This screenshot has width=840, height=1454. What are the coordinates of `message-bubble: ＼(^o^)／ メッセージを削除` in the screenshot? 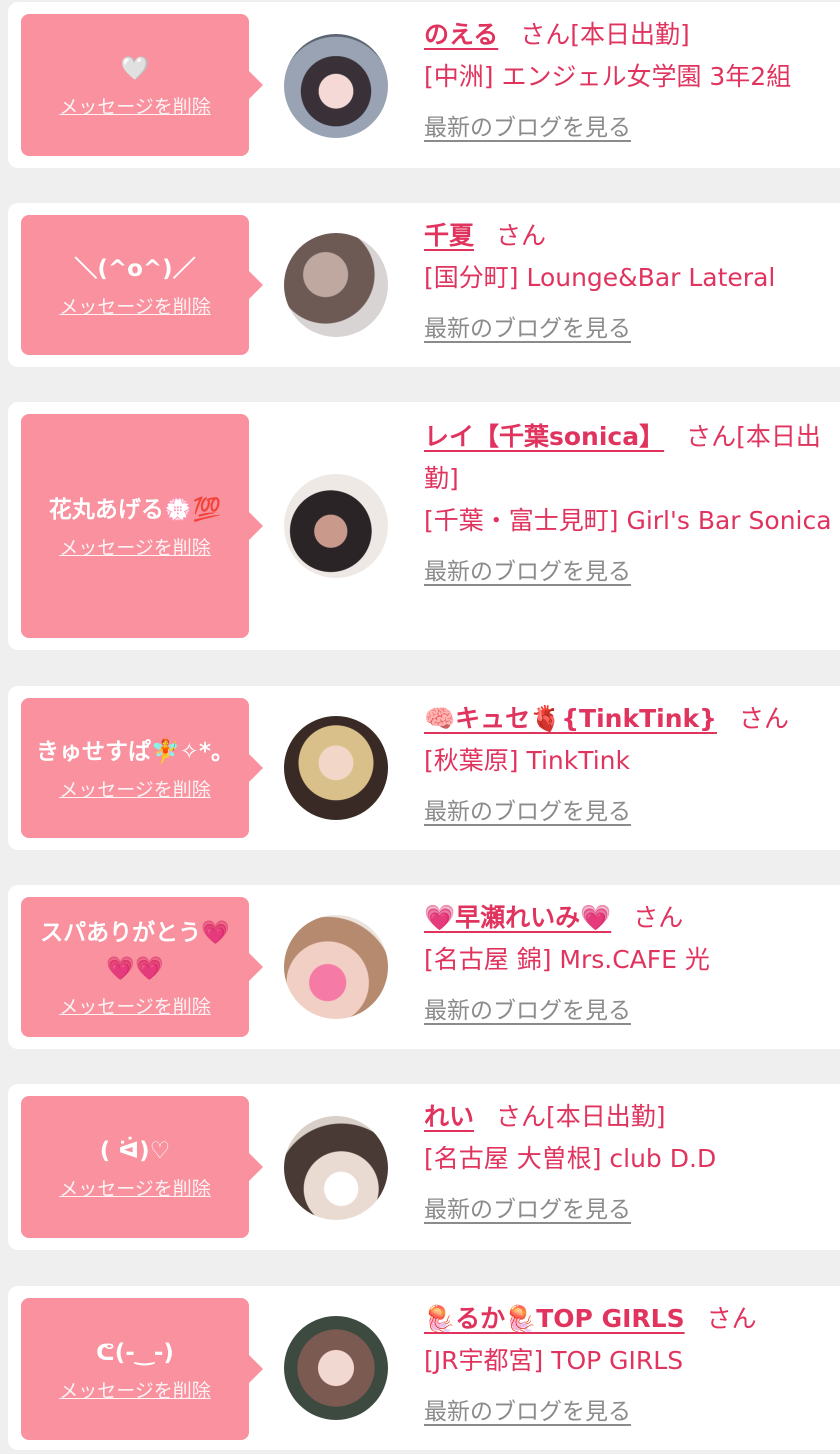 It's located at (142, 285).